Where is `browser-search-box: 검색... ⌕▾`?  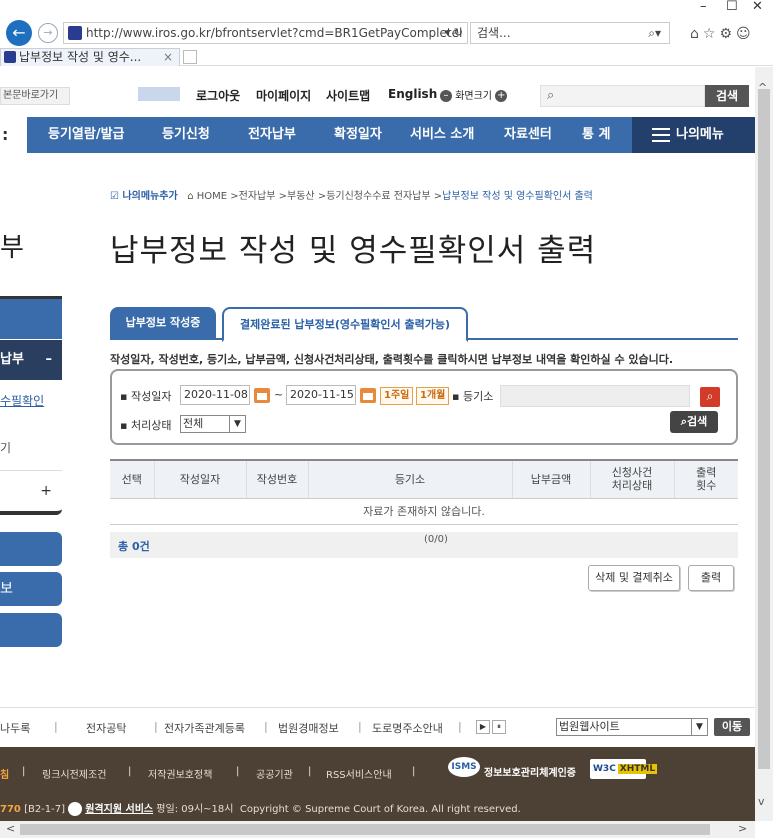 browser-search-box: 검색... ⌕▾ is located at coordinates (570, 33).